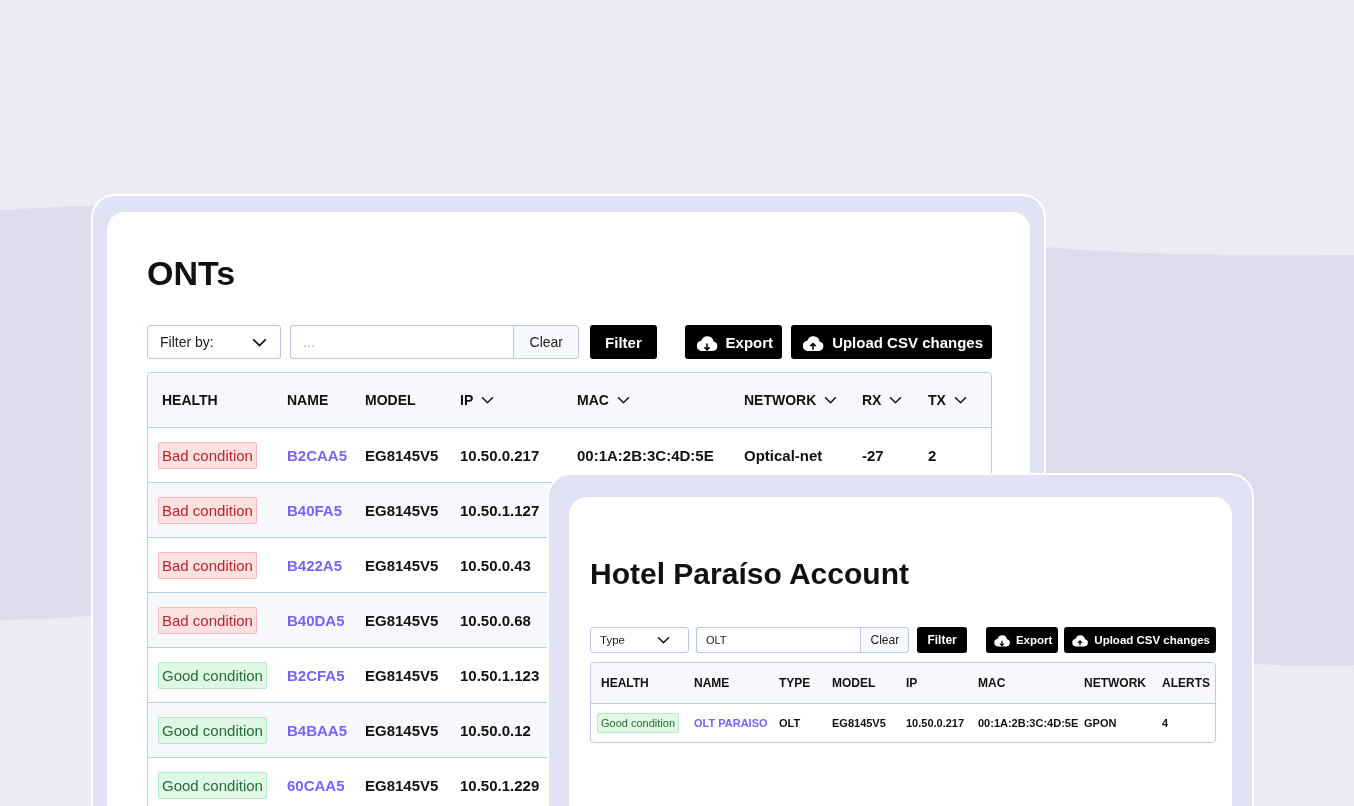  I want to click on table-cell-text: 10.50.1.123, so click(500, 675).